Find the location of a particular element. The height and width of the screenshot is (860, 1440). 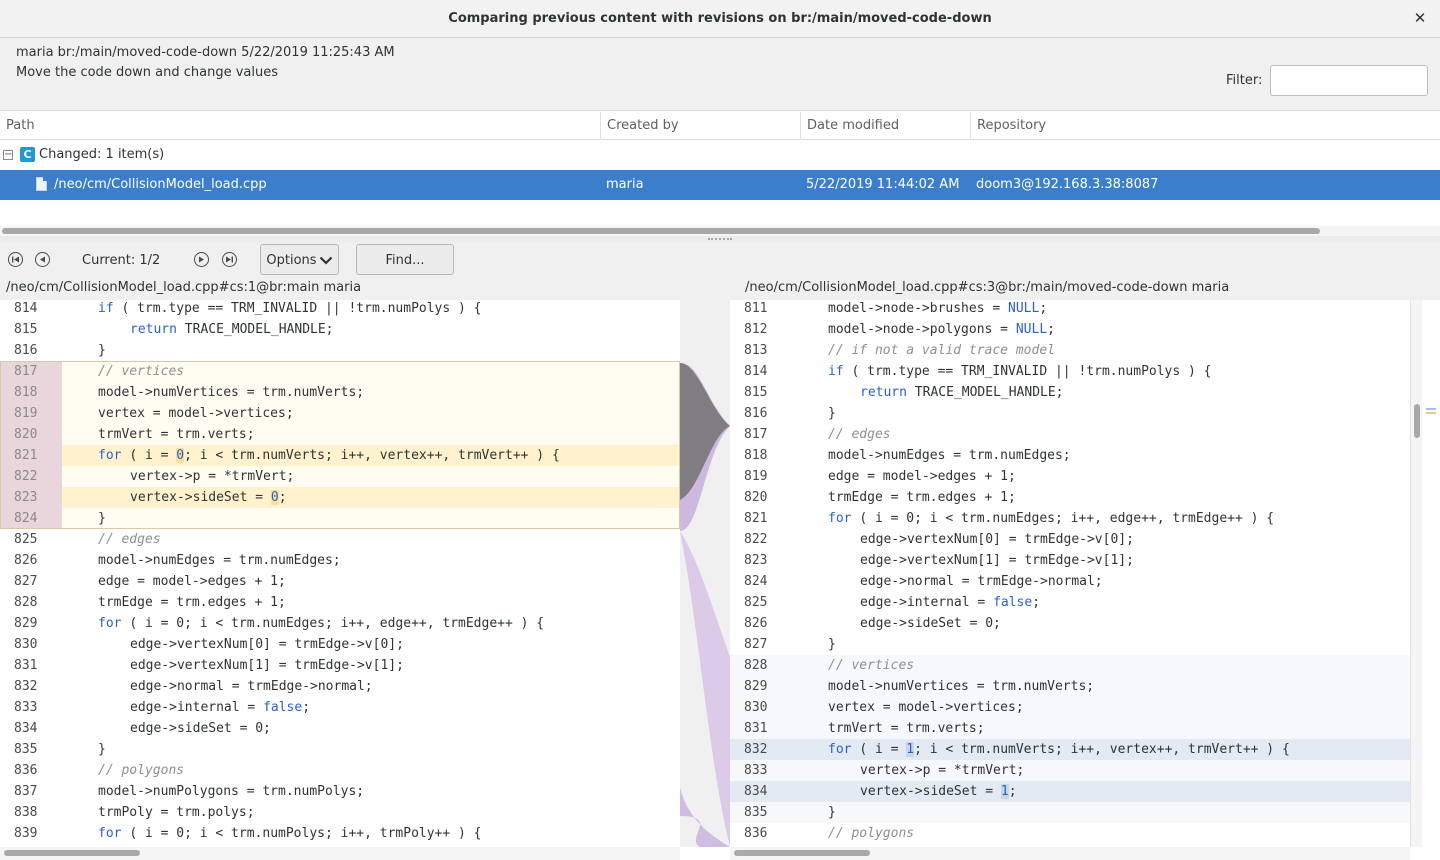

left-horizontal-scrollbar is located at coordinates (340, 853).